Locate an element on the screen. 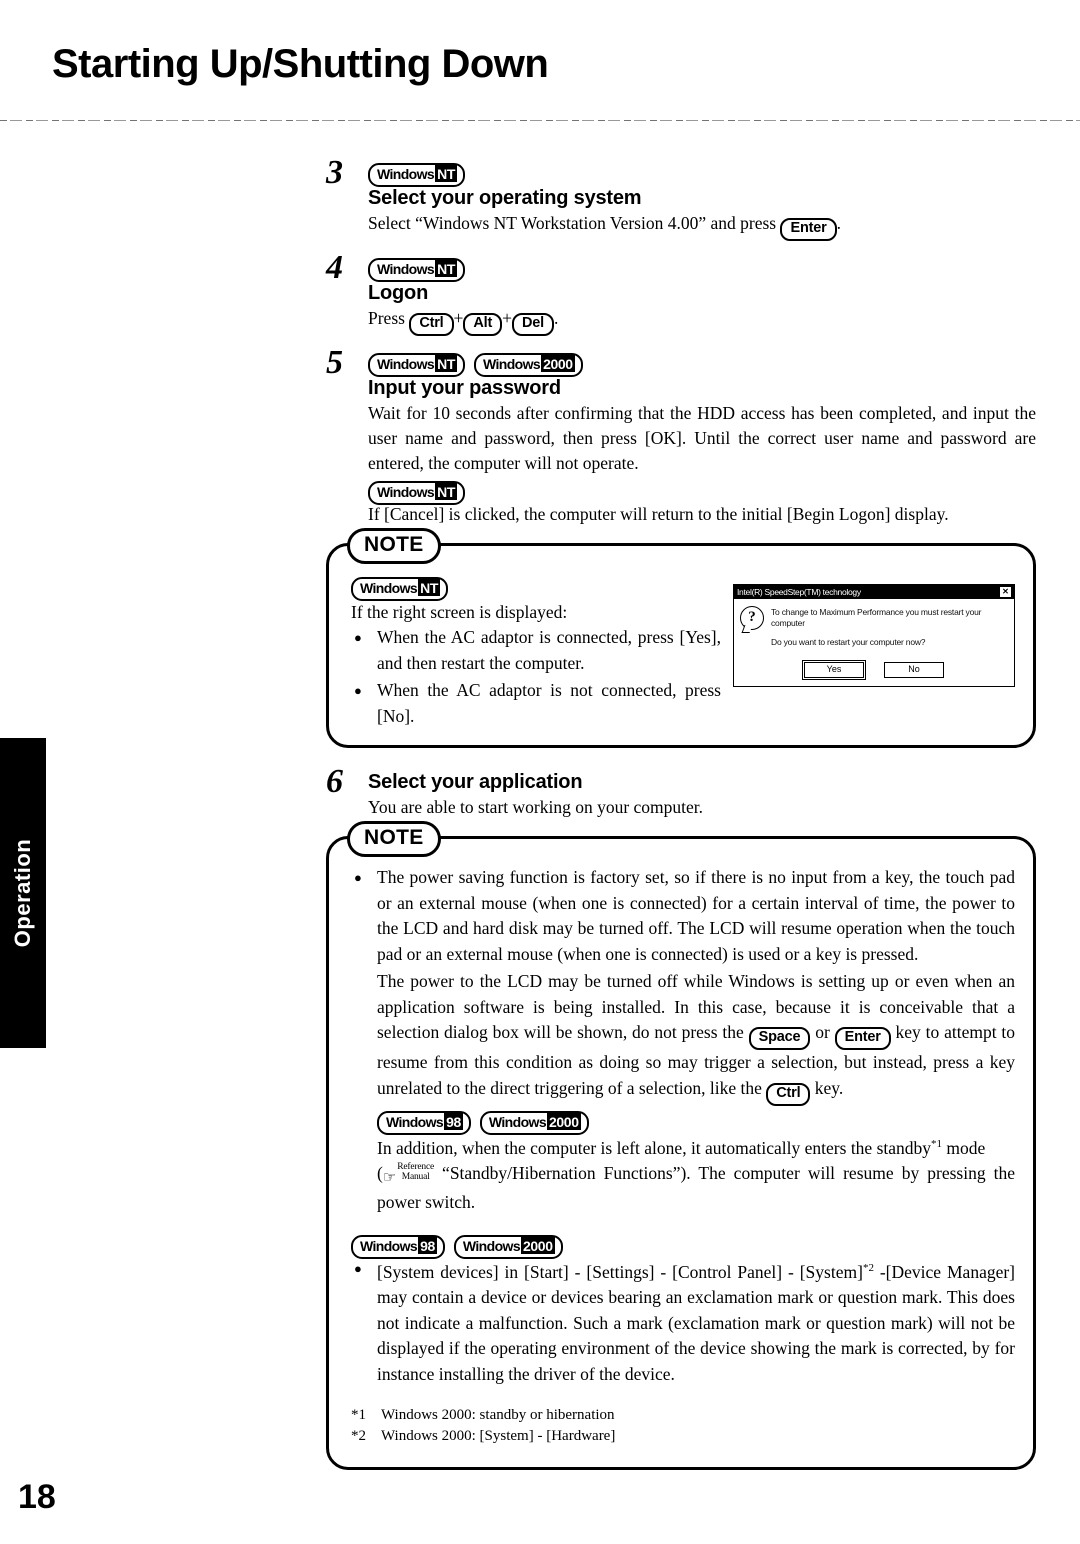 This screenshot has width=1080, height=1544. step-5-os-badges: Windows NT Windows 2000 is located at coordinates (702, 363).